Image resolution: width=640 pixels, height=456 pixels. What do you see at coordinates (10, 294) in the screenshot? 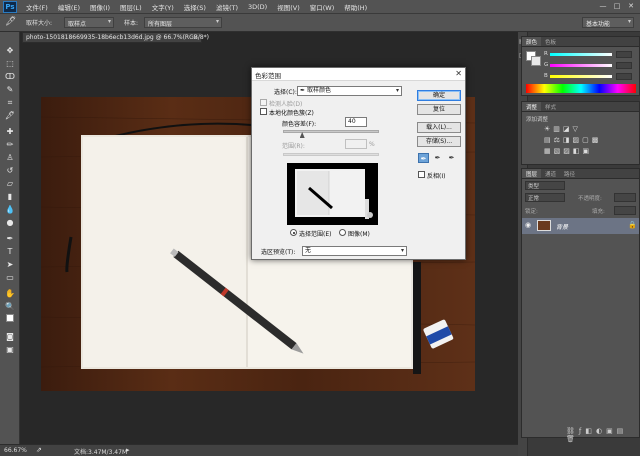
I see `hand-tool-icon: ✋` at bounding box center [10, 294].